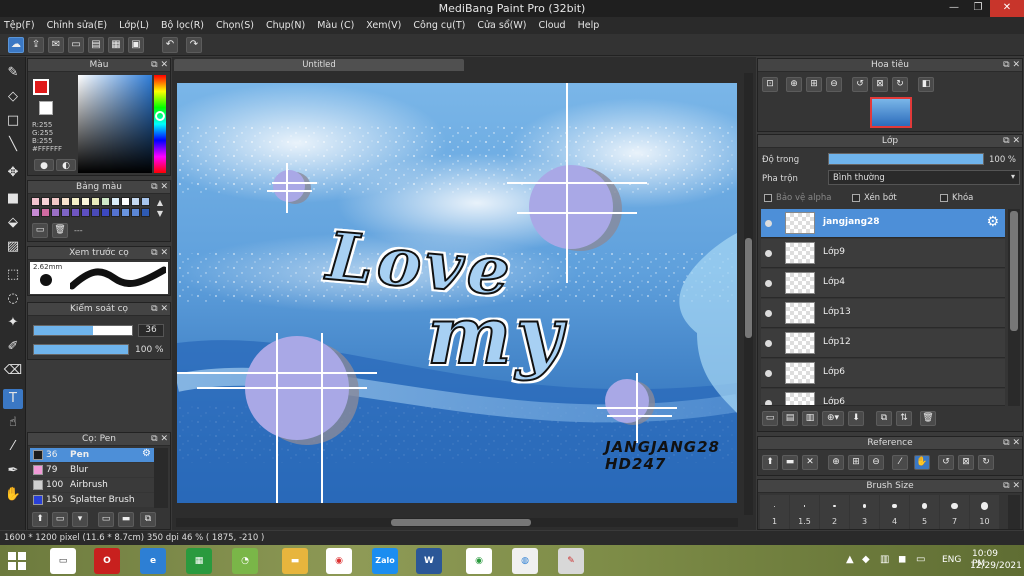 Image resolution: width=1024 pixels, height=576 pixels. I want to click on menu-color: Màu (C), so click(335, 25).